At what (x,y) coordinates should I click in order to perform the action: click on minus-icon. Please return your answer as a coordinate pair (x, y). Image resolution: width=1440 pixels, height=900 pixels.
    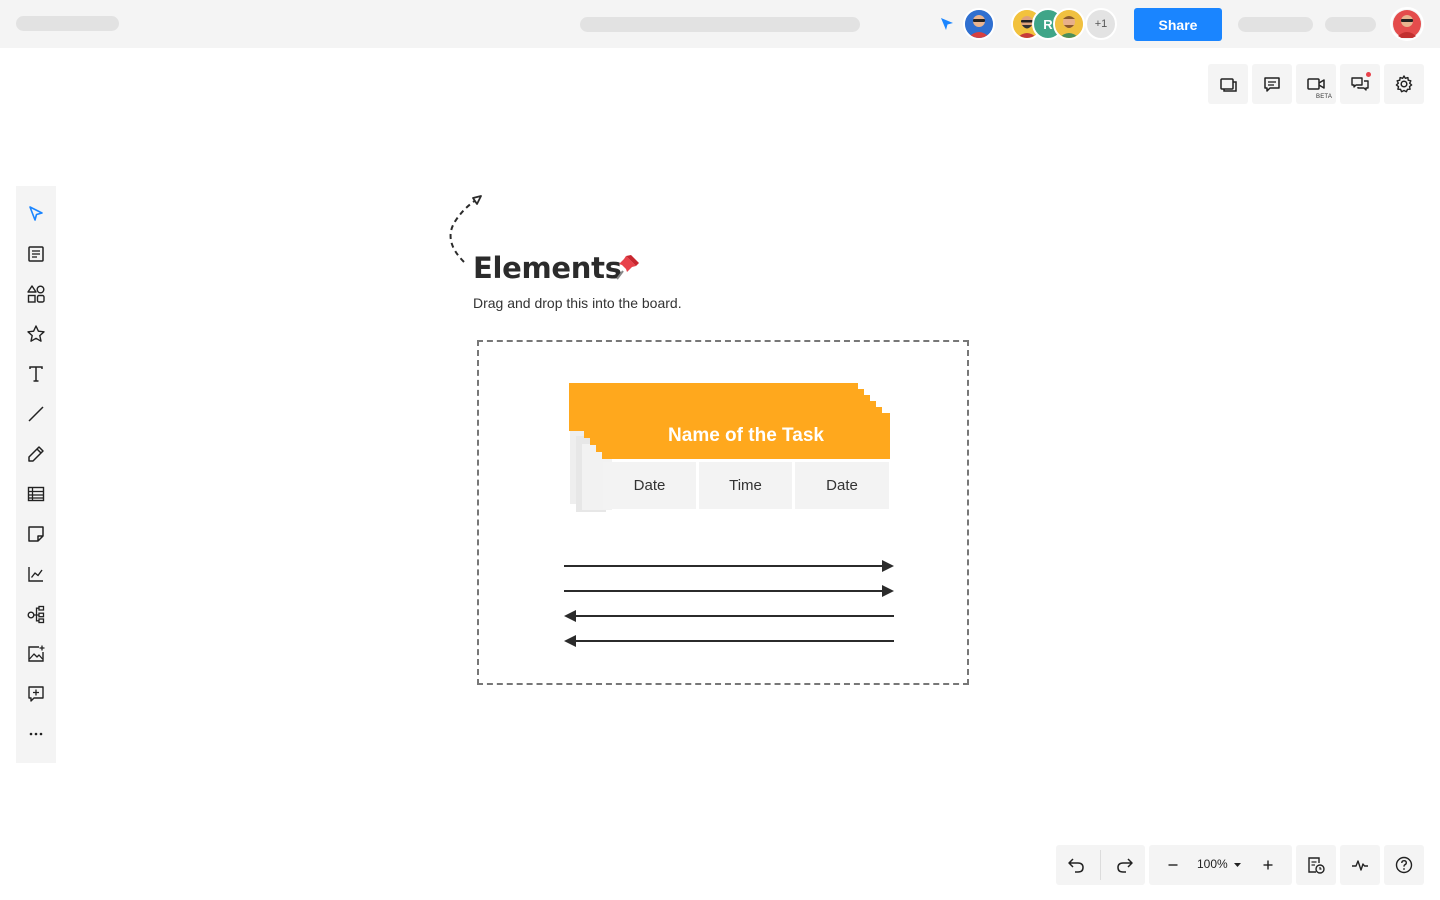
    Looking at the image, I should click on (1173, 865).